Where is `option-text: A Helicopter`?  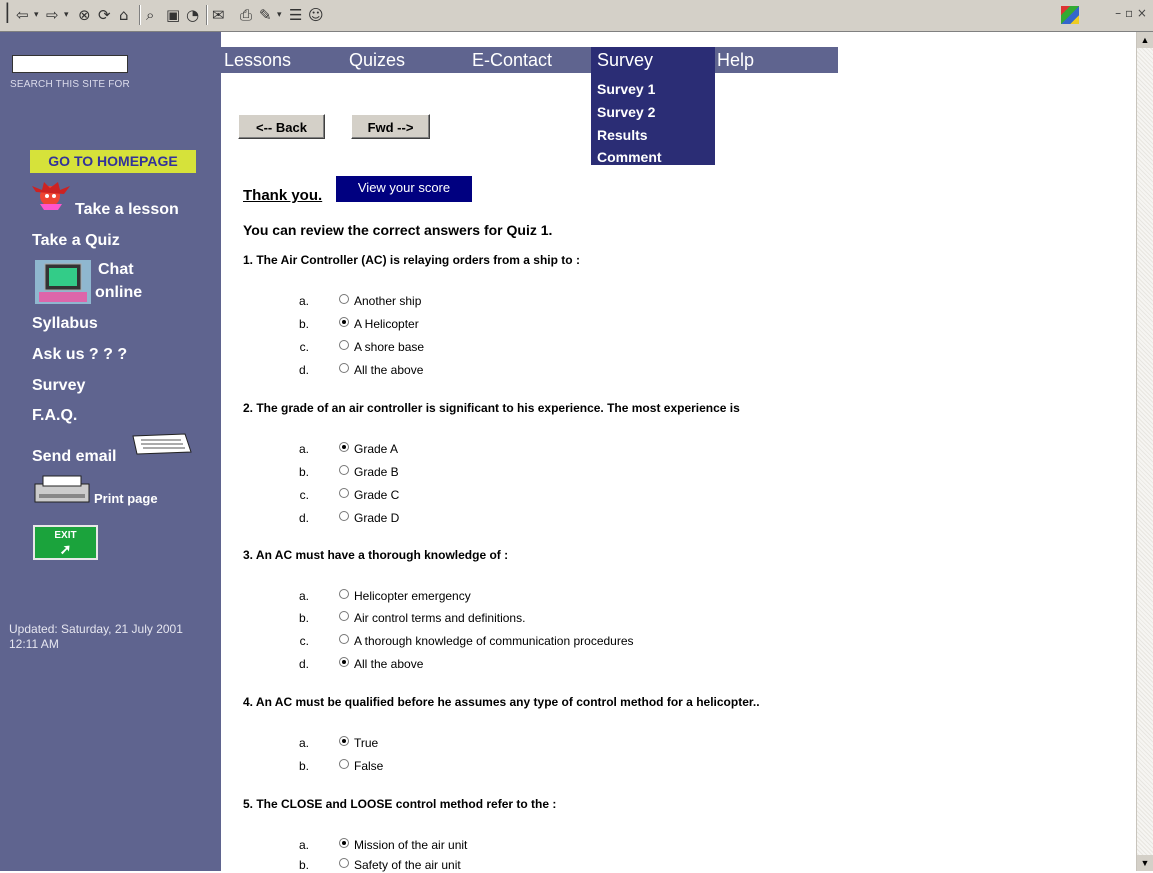 option-text: A Helicopter is located at coordinates (386, 324).